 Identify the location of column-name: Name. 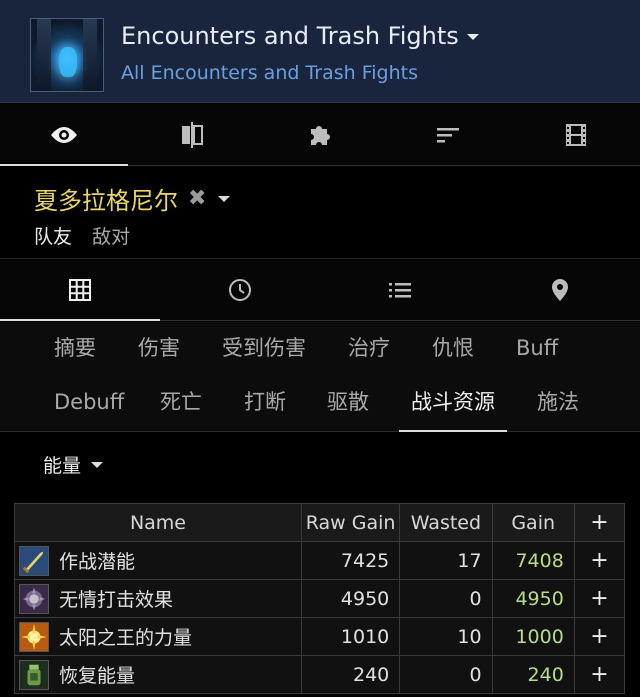
(158, 522).